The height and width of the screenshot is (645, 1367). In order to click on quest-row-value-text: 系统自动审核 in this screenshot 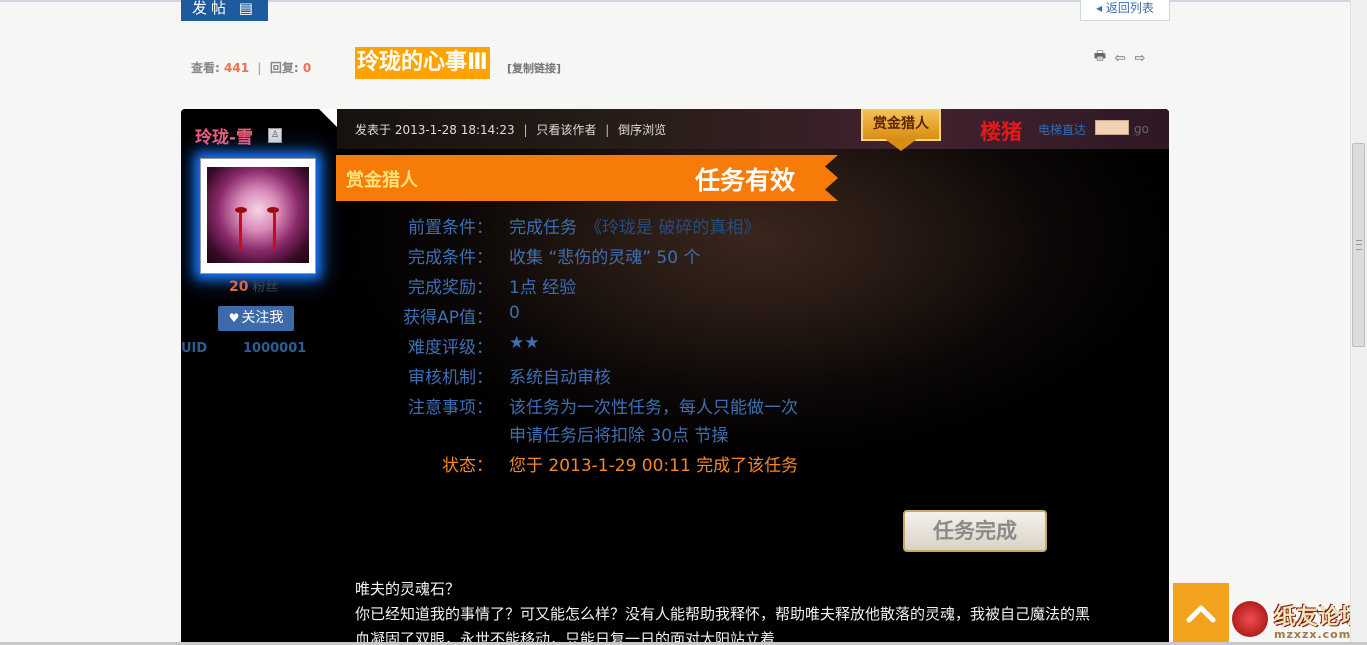, I will do `click(560, 378)`.